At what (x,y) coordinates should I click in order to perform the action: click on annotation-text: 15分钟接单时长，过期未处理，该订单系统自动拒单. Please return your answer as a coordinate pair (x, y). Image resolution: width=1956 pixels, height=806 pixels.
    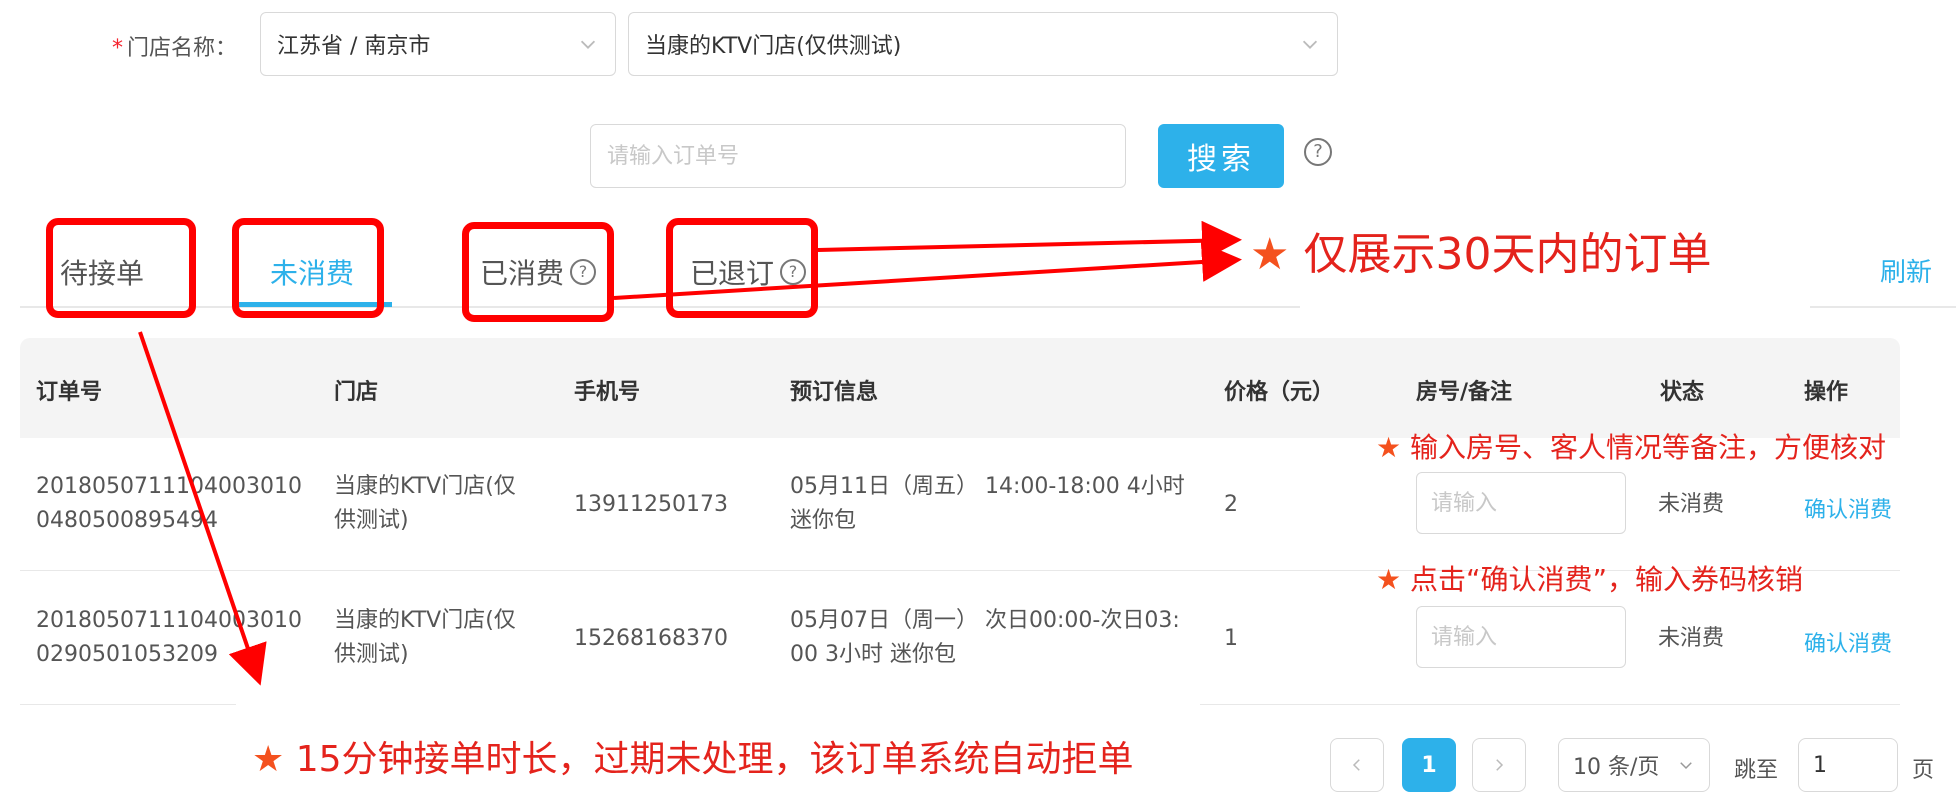
    Looking at the image, I should click on (714, 759).